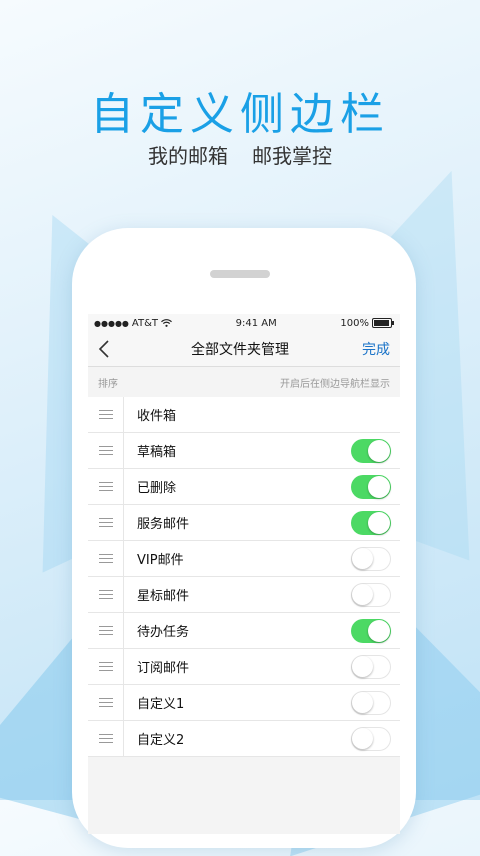 This screenshot has width=480, height=856. Describe the element at coordinates (240, 114) in the screenshot. I see `promo-headline: 自定义侧边栏` at that location.